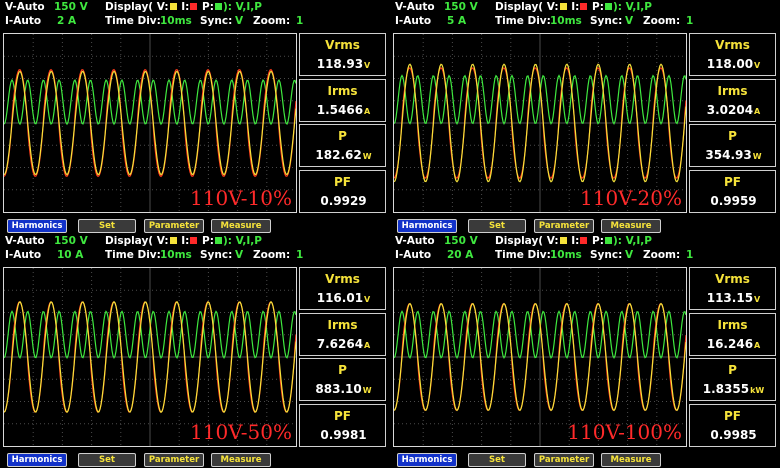 This screenshot has height=468, width=780. I want to click on measurement-value: 116.01V, so click(343, 298).